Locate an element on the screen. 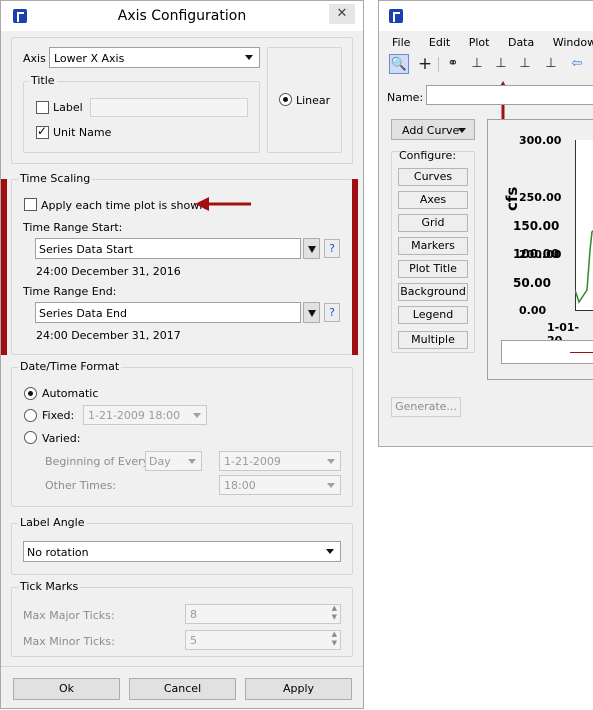  beginning-date-select: 1-21-2009 is located at coordinates (280, 461).